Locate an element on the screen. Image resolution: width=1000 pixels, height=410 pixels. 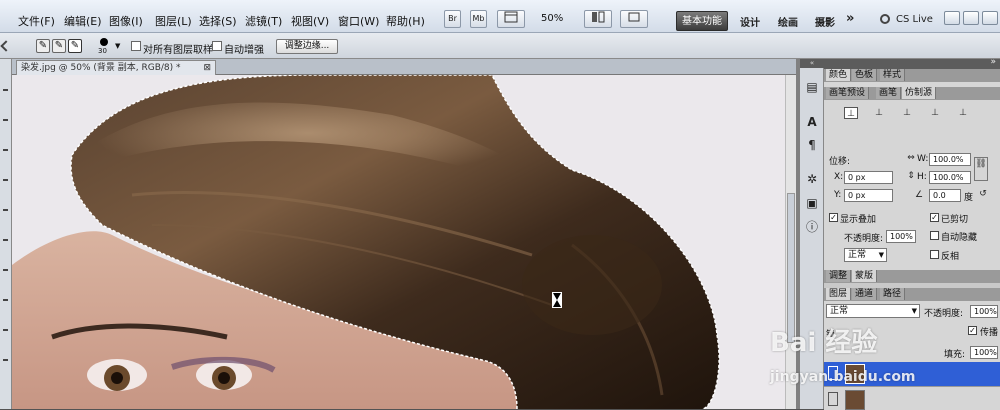
reset-transform-icon: ↺ is located at coordinates (983, 194).